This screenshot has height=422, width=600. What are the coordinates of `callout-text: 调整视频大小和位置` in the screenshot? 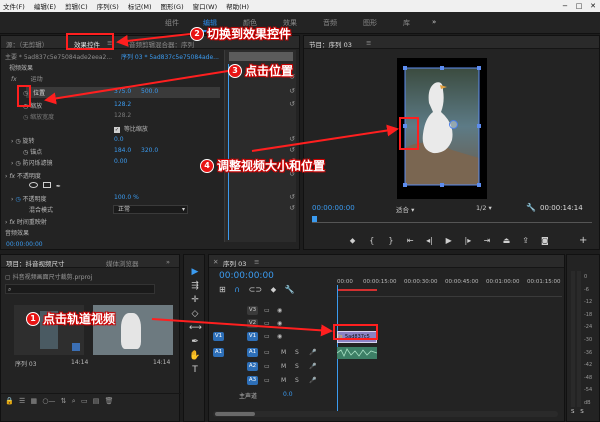 It's located at (271, 166).